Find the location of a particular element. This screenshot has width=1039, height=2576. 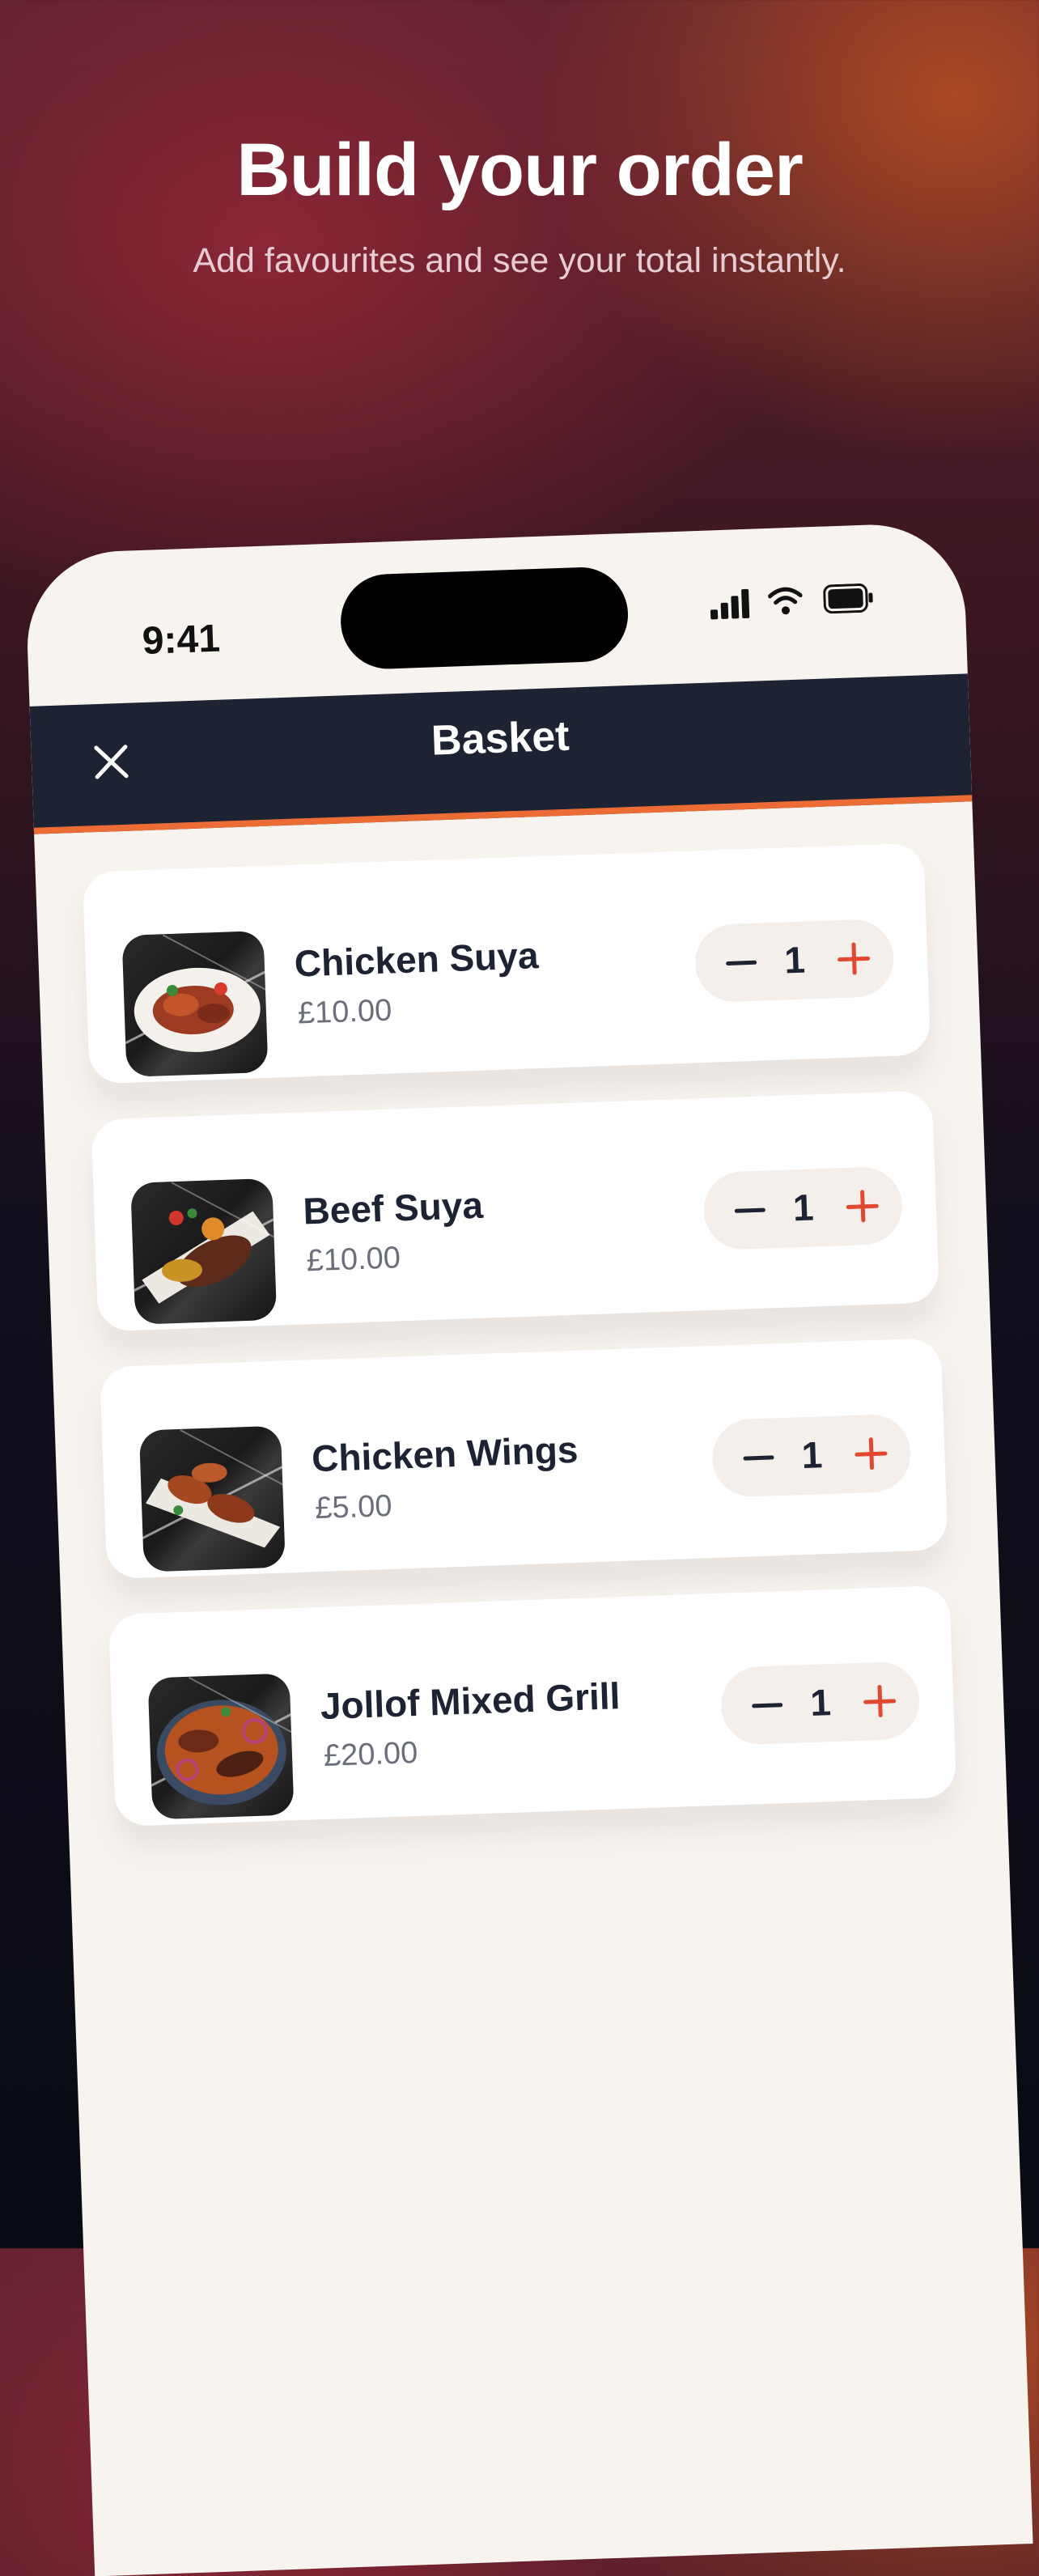

basket-header: Basket is located at coordinates (501, 753).